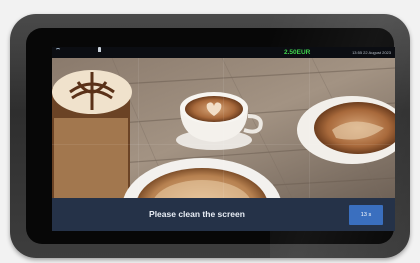 This screenshot has height=263, width=420. I want to click on message-bar: Please clean the screen 13 s, so click(223, 214).